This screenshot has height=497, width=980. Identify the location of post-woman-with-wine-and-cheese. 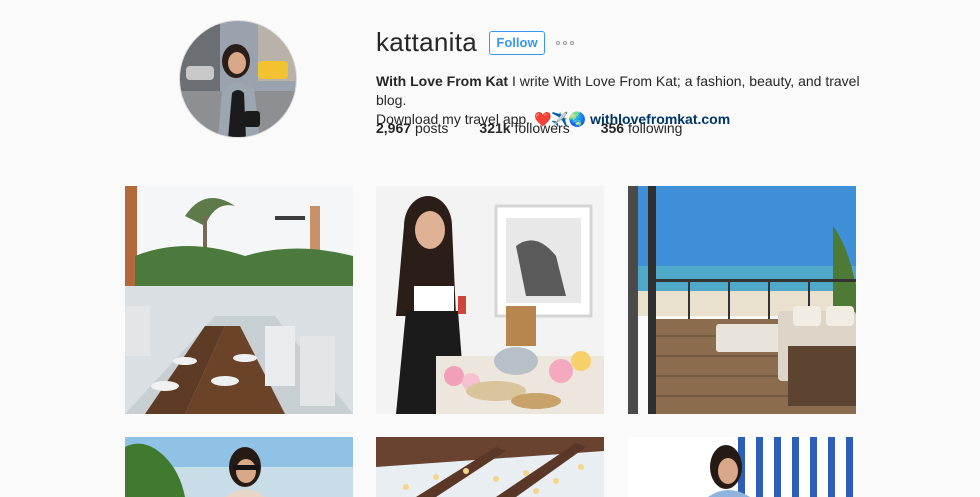
(490, 300).